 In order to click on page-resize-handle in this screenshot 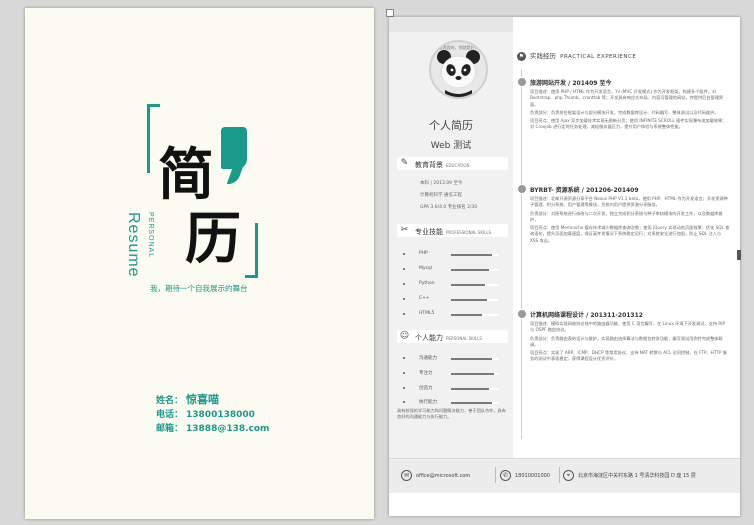, I will do `click(739, 255)`.